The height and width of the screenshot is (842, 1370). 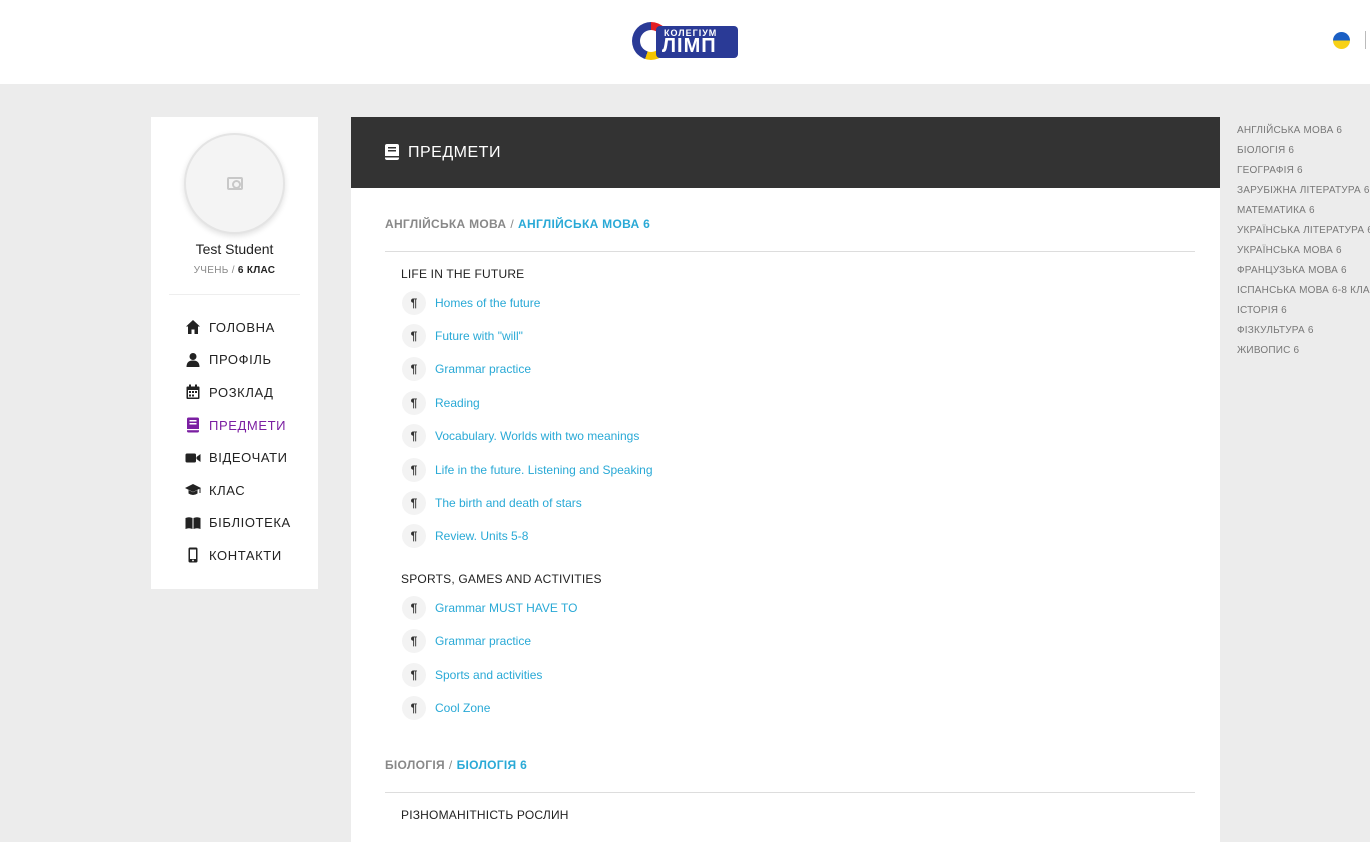 I want to click on page-title: ПРЕДМЕТИ, so click(x=454, y=152).